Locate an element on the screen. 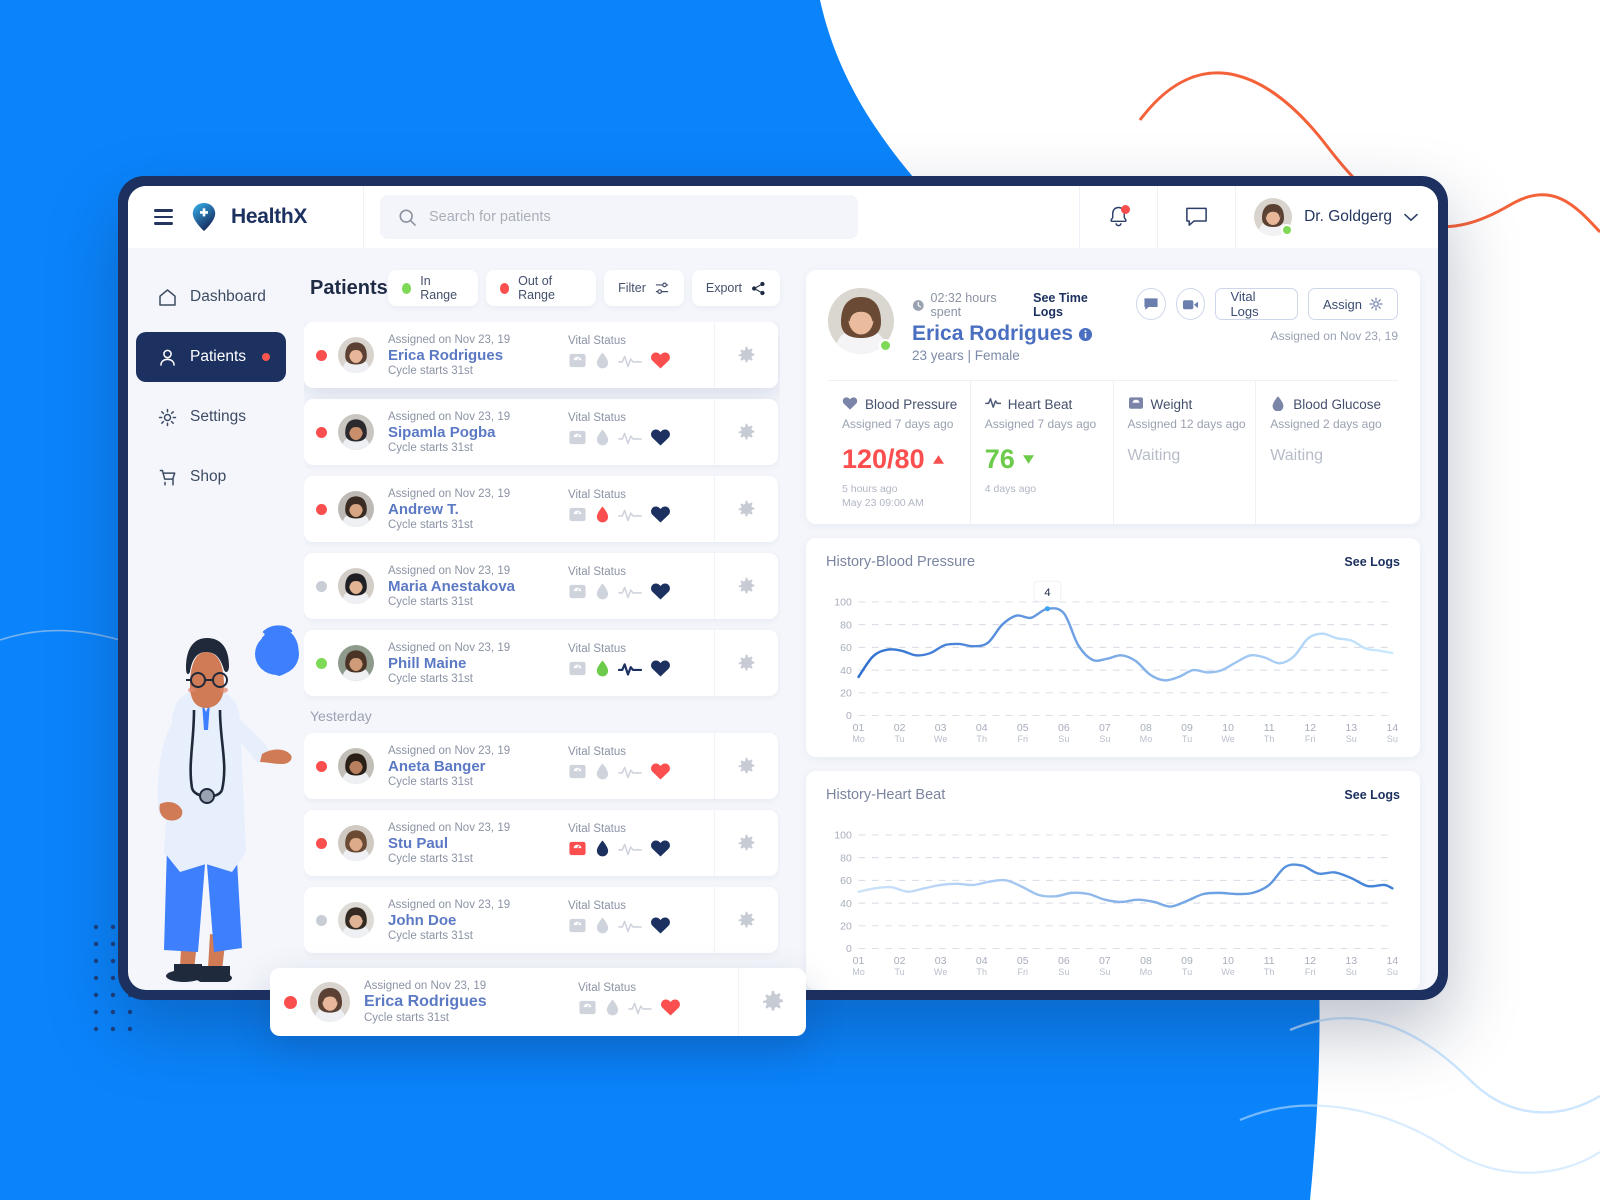  vital-title-row: Blood Pressure is located at coordinates (903, 404).